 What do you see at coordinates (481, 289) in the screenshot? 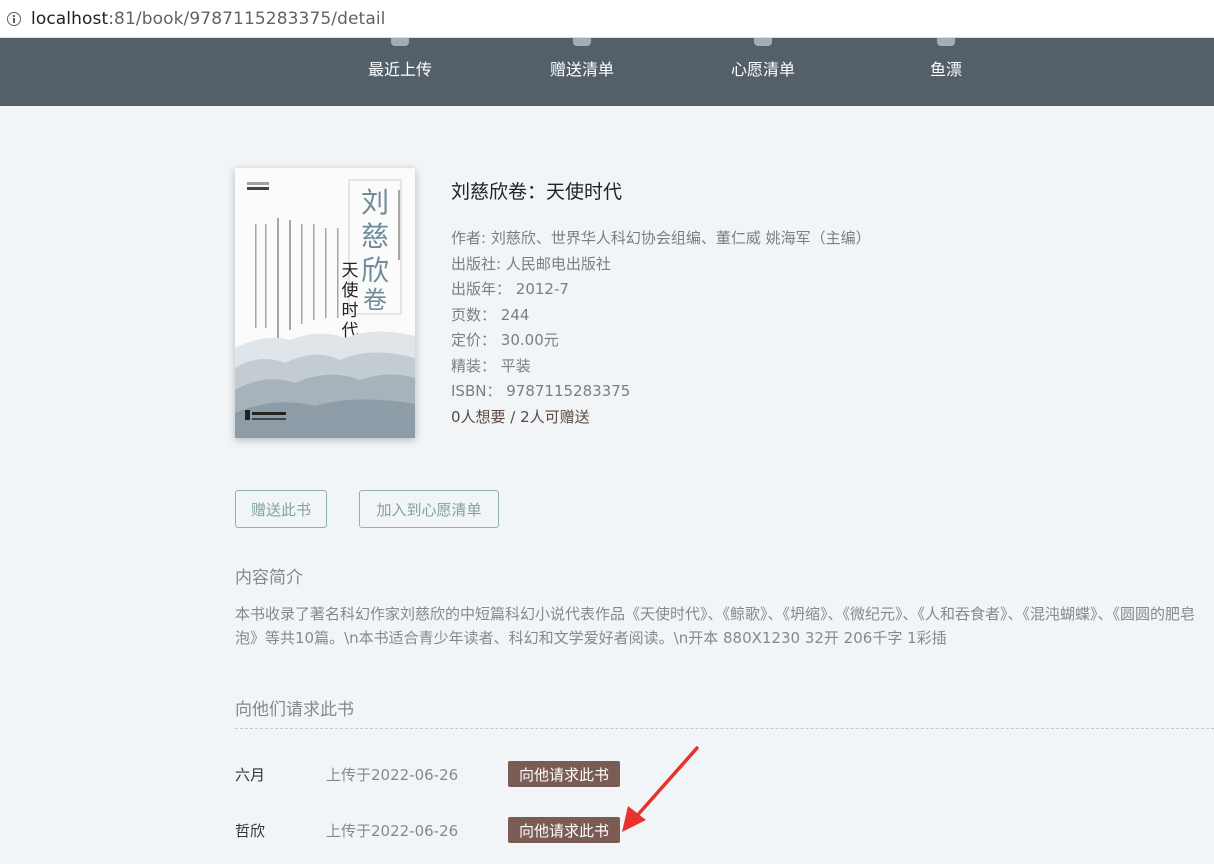
I see `pubdate-label: 出版年：` at bounding box center [481, 289].